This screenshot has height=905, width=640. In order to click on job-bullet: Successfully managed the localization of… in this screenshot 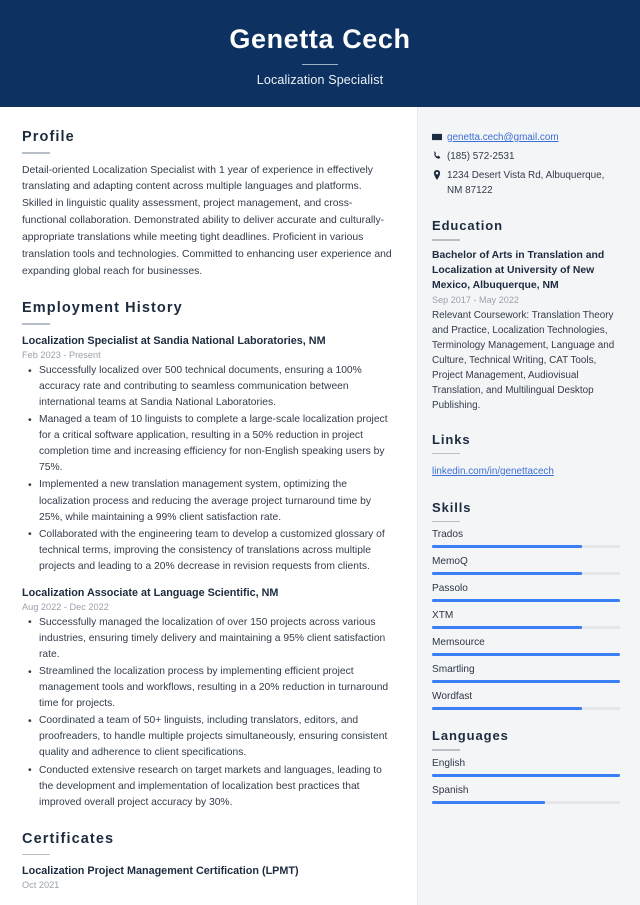, I will do `click(207, 638)`.